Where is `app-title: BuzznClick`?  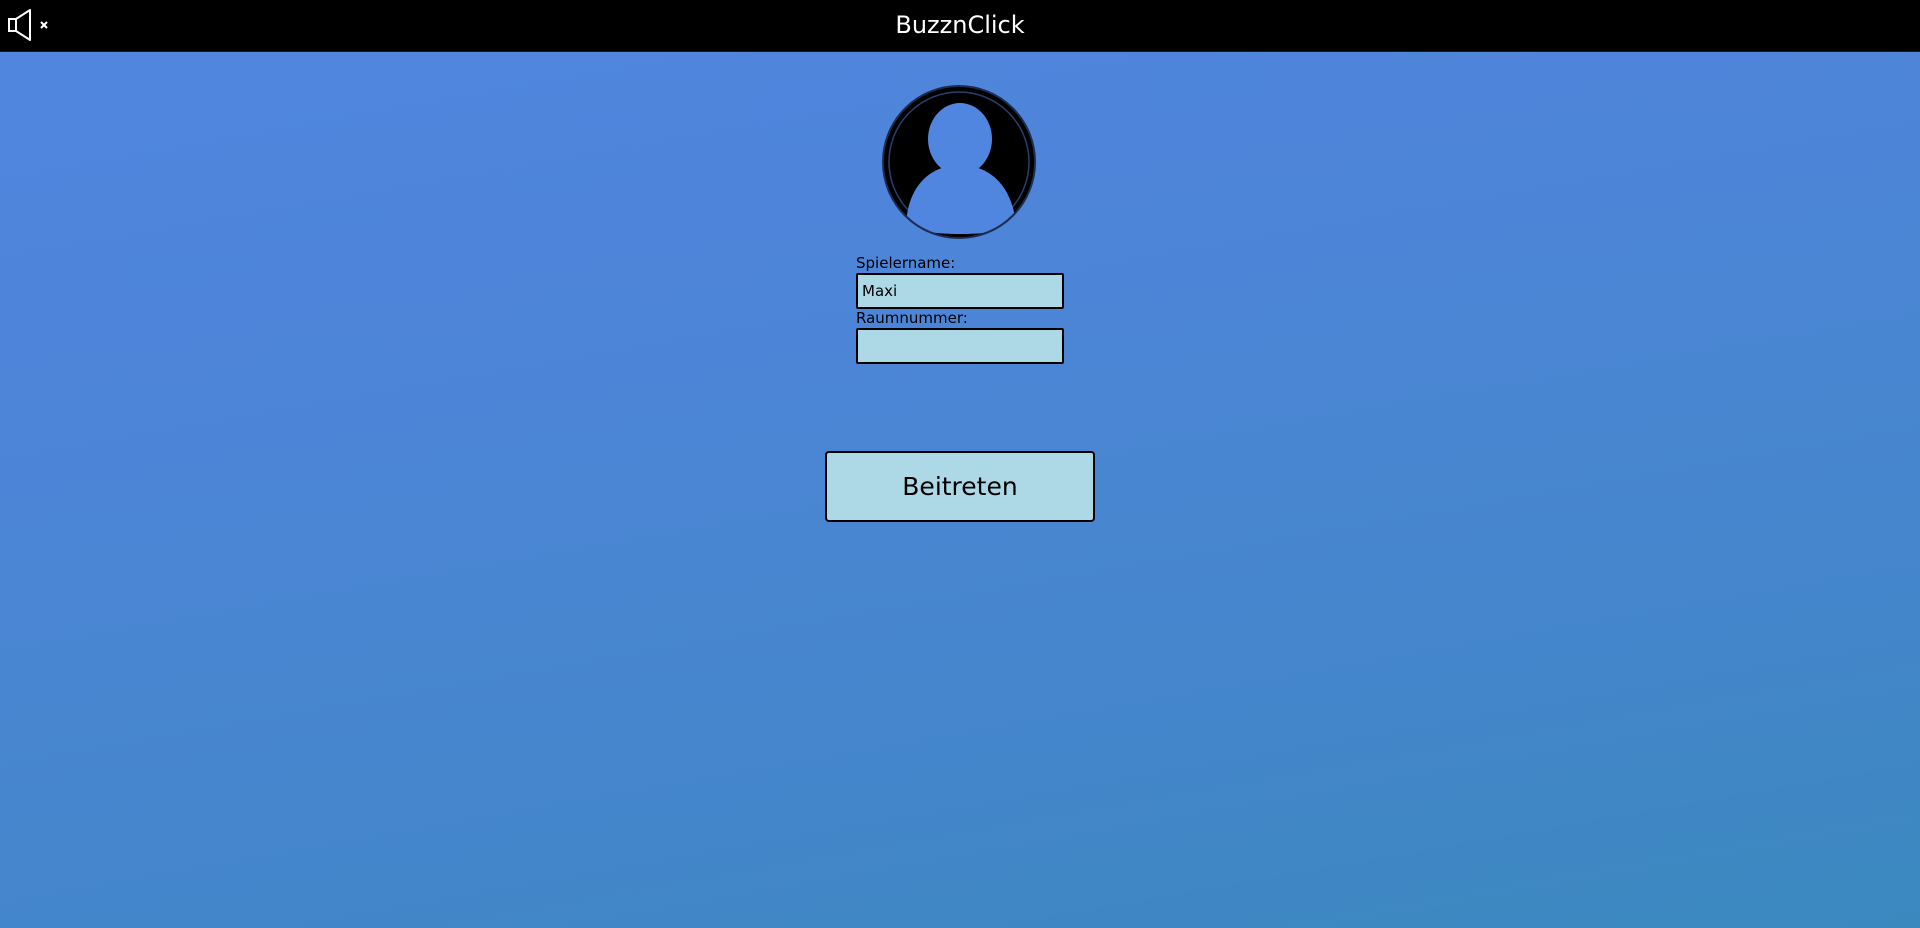
app-title: BuzznClick is located at coordinates (960, 25).